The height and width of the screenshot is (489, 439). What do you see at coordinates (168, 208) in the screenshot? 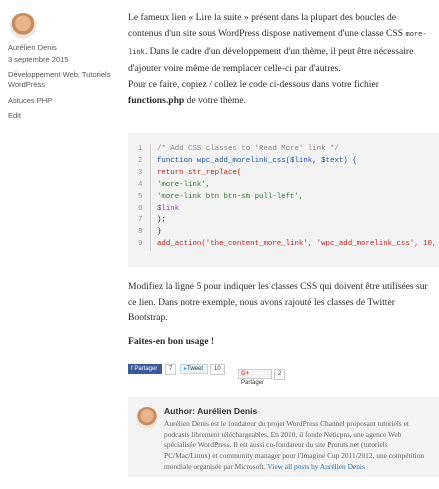
I see `code-text: $link` at bounding box center [168, 208].